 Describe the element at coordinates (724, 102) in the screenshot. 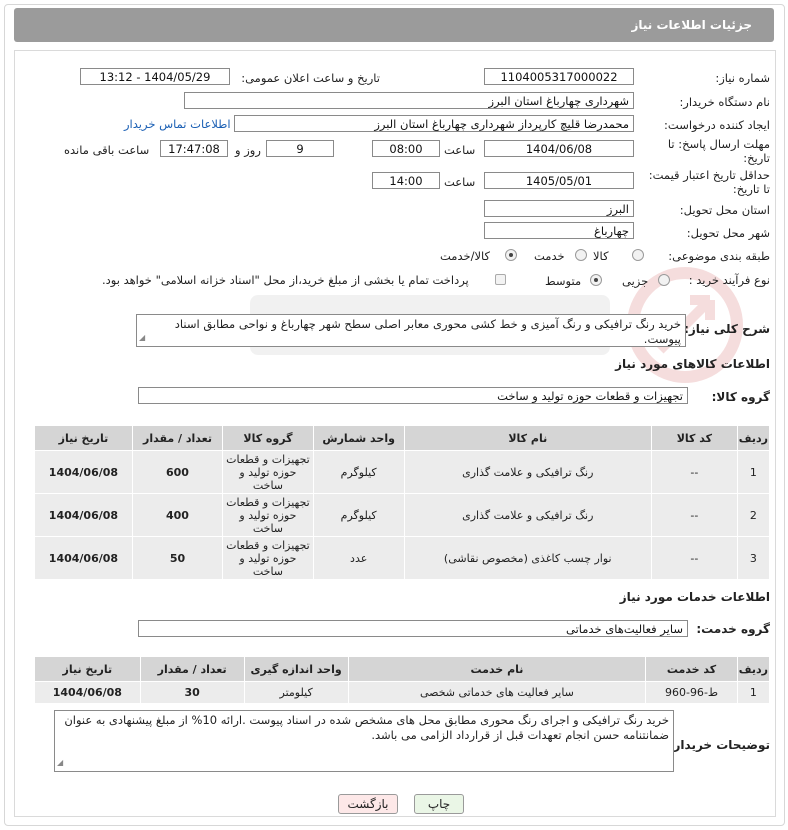

I see `buyer-org-label: نام دستگاه خریدار:` at that location.